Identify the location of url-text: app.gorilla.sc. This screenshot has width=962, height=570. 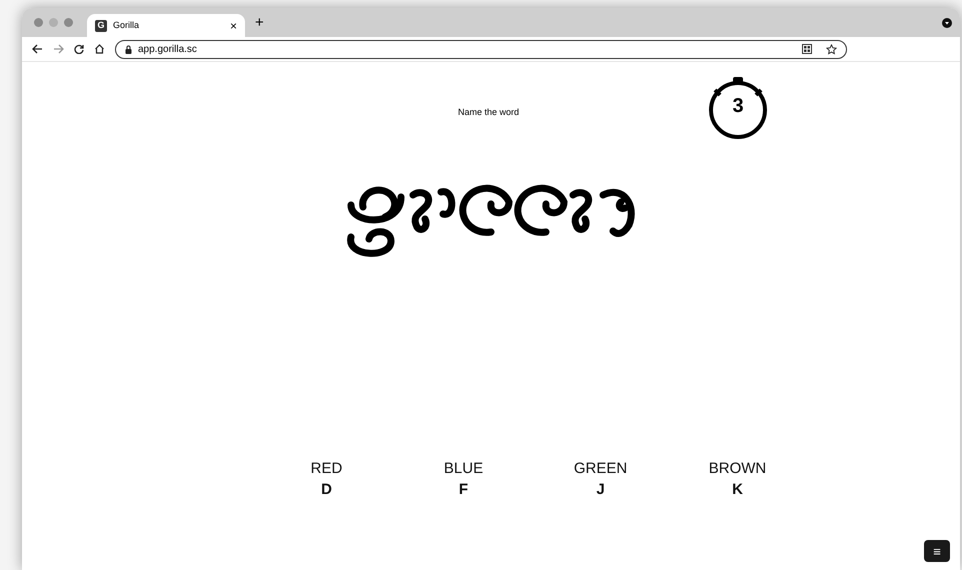
(168, 49).